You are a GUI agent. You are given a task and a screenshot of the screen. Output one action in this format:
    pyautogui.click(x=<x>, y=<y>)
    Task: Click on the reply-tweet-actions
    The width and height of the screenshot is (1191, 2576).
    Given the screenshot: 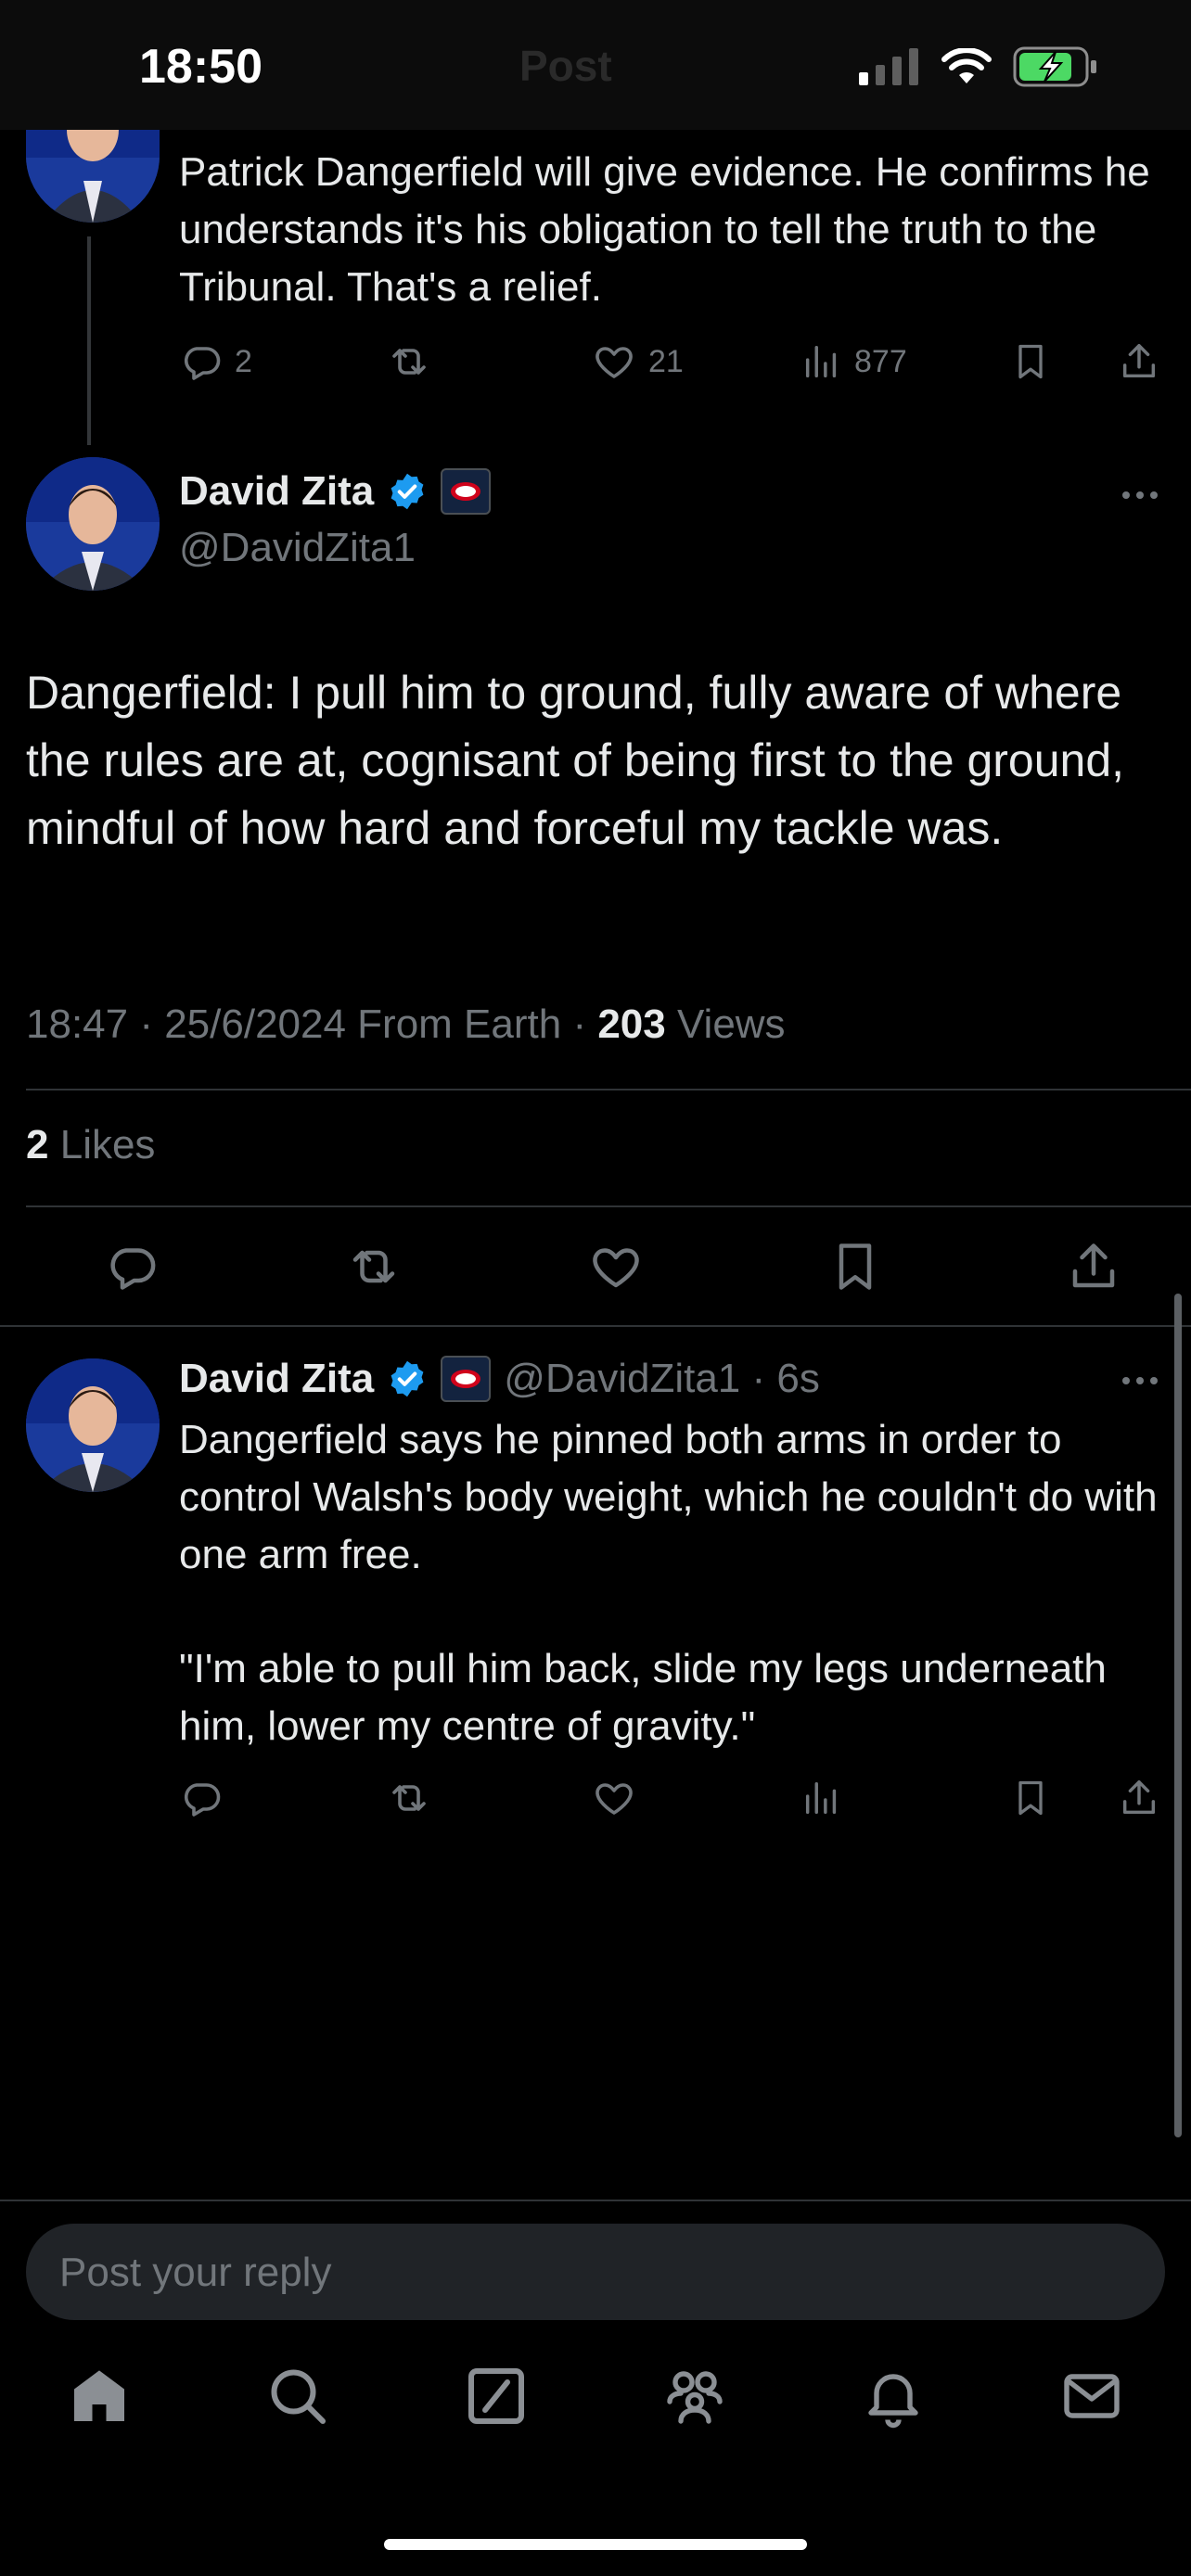 What is the action you would take?
    pyautogui.click(x=675, y=1798)
    